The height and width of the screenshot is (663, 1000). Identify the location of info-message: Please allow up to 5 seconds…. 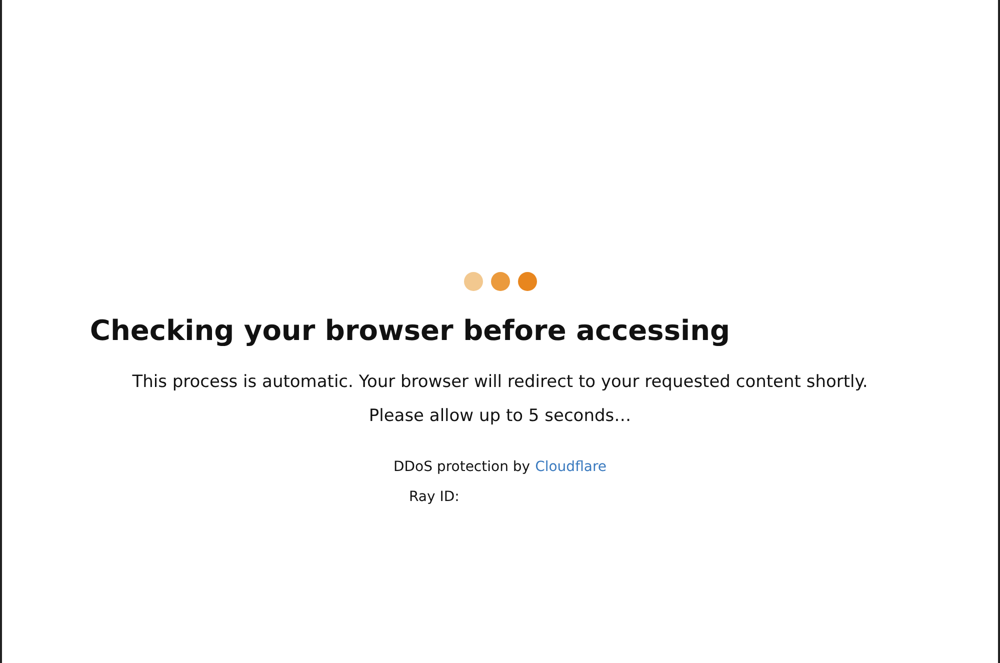
(500, 416).